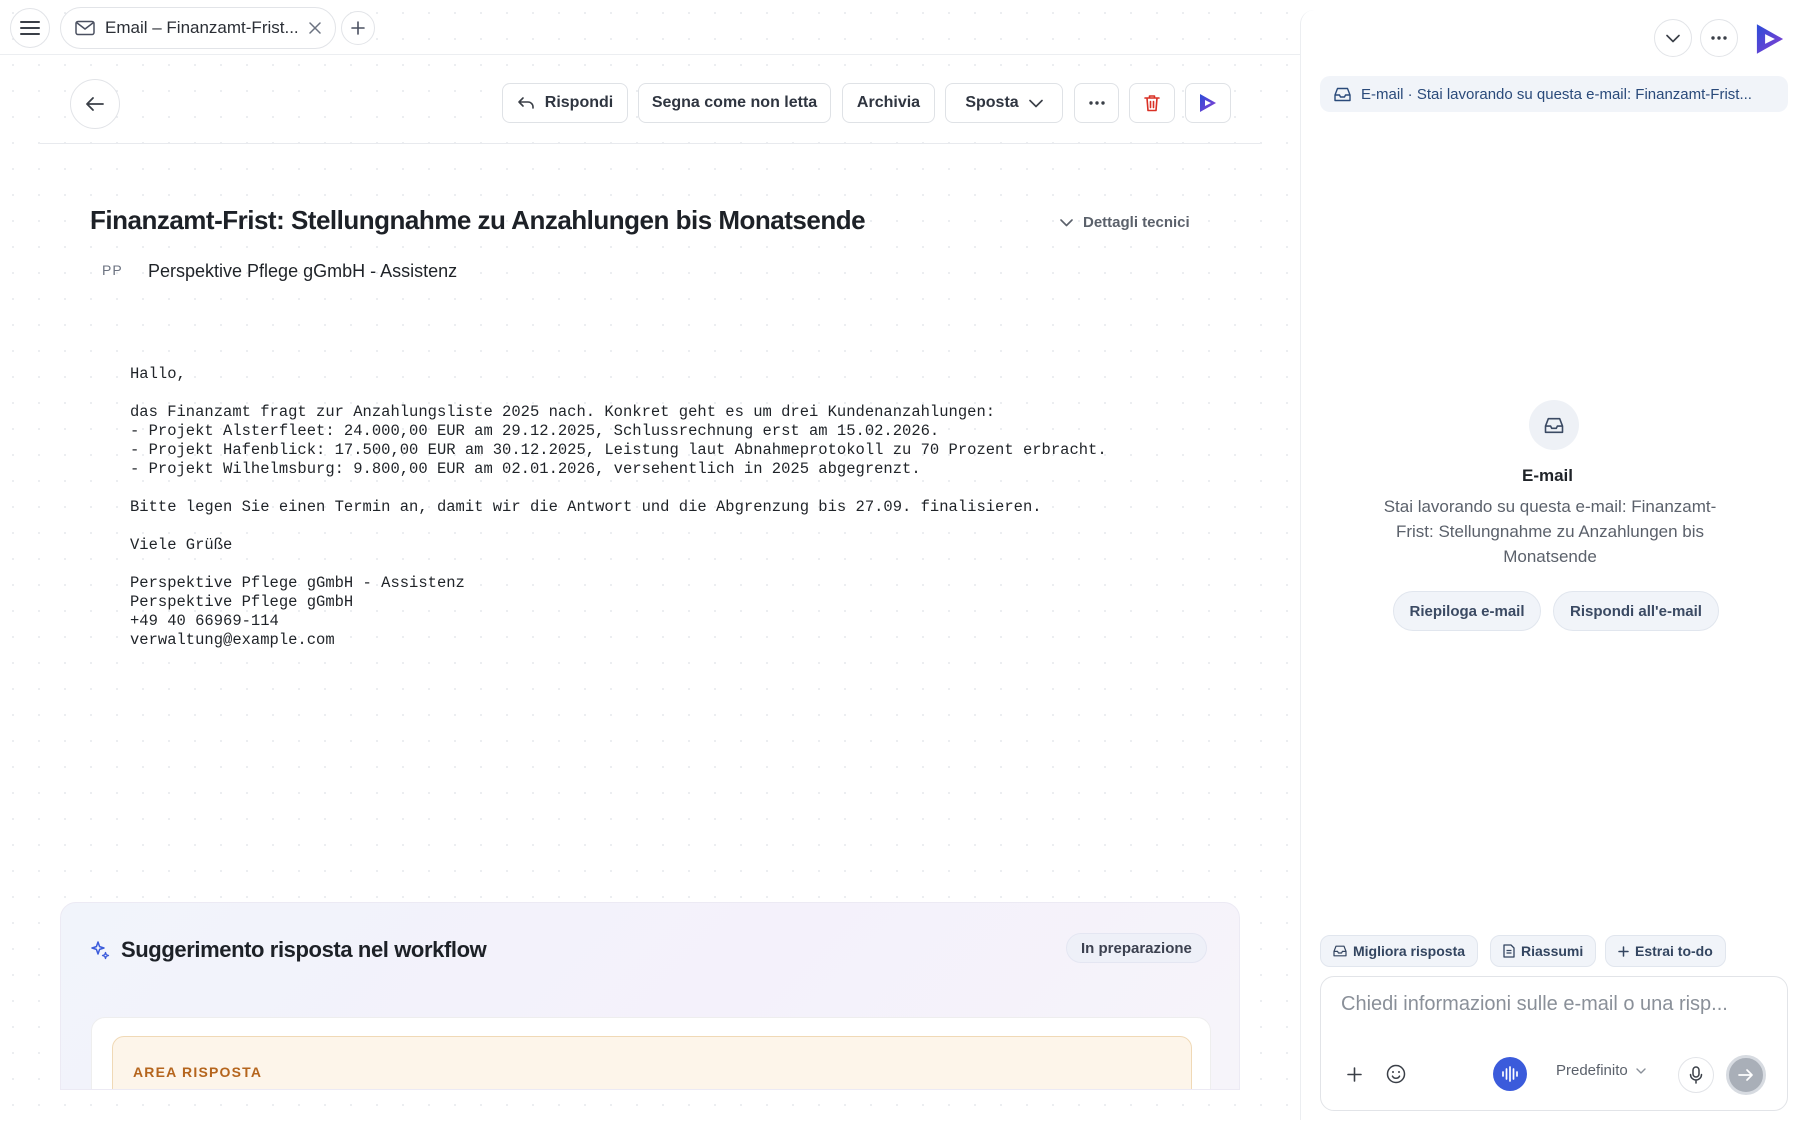 Image resolution: width=1800 pixels, height=1125 pixels. Describe the element at coordinates (1674, 951) in the screenshot. I see `extract-todo-label: Estrai to-do` at that location.